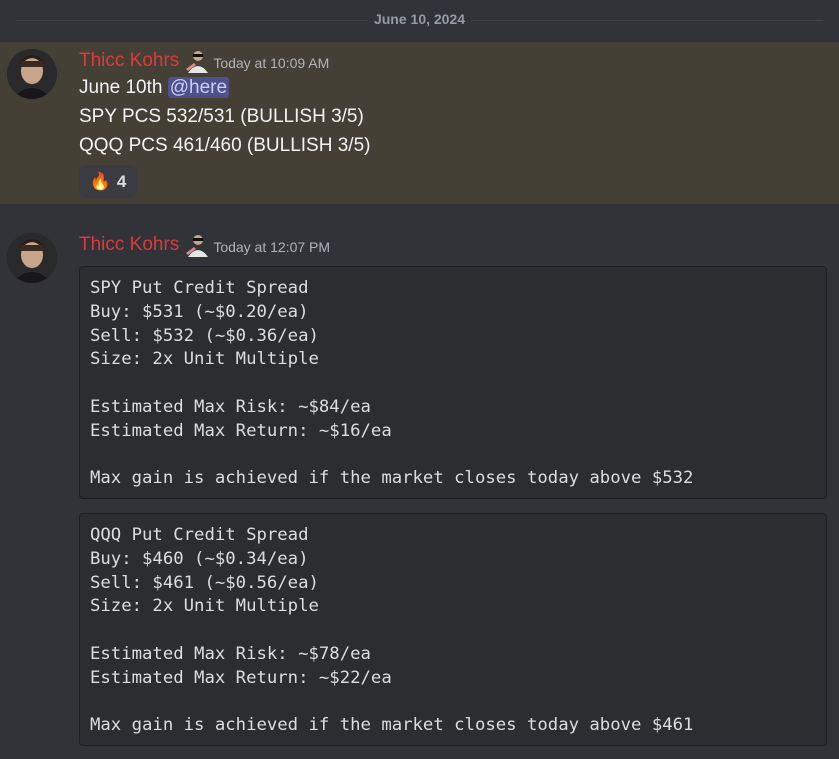 The width and height of the screenshot is (839, 759). I want to click on code-line: Estimated Max Risk: ~$84/ea, so click(230, 406).